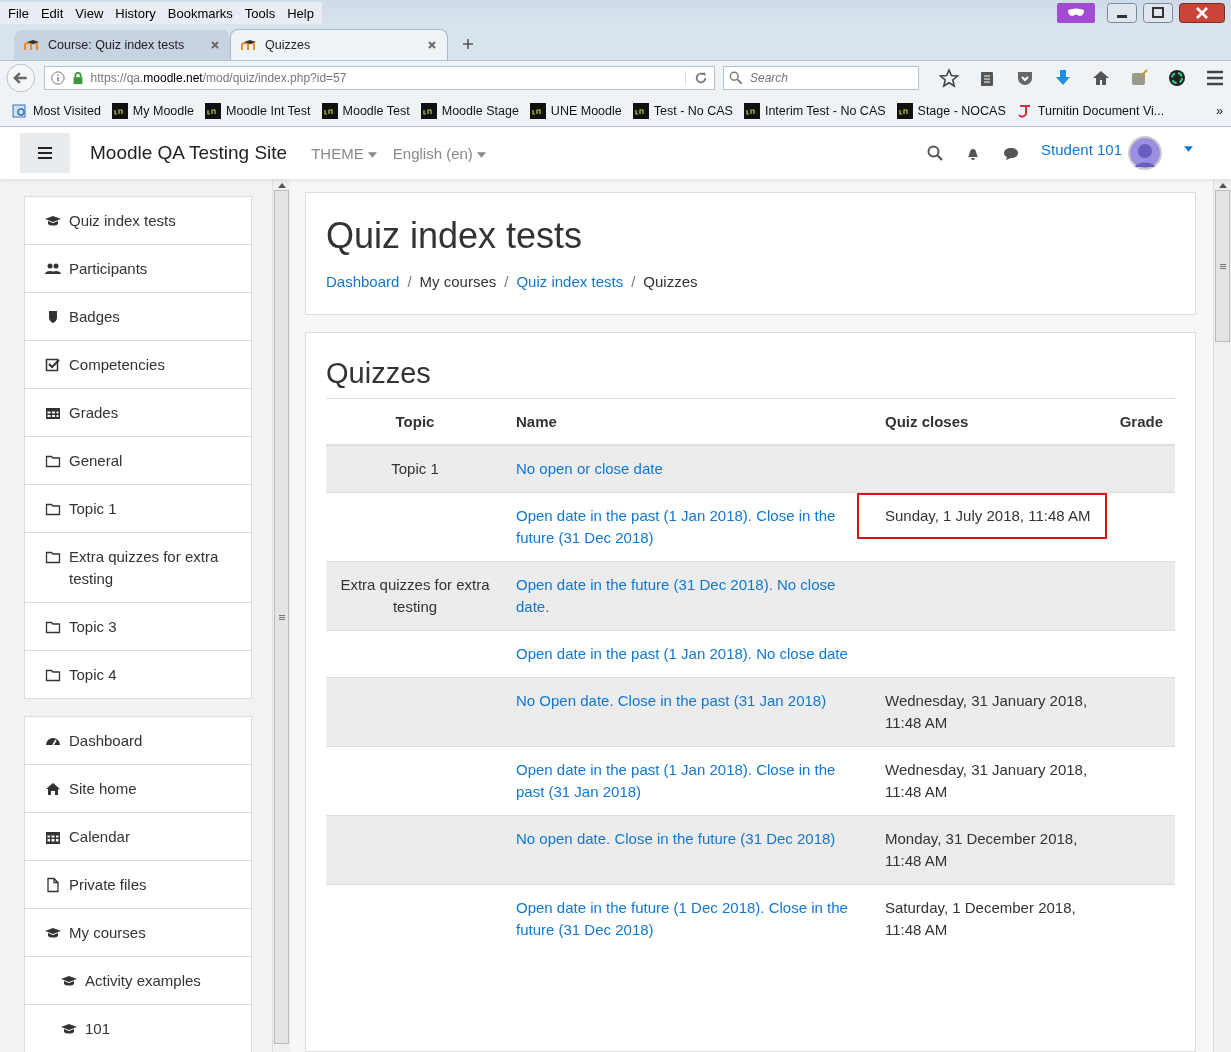 This screenshot has width=1231, height=1052. Describe the element at coordinates (1076, 13) in the screenshot. I see `mask-icon` at that location.